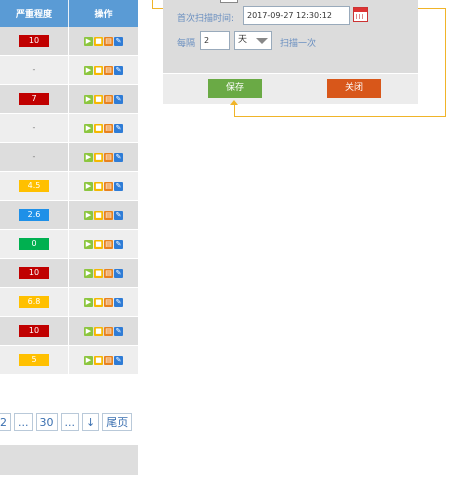 This screenshot has height=488, width=454. Describe the element at coordinates (103, 15) in the screenshot. I see `column-header-actions: 操作` at that location.